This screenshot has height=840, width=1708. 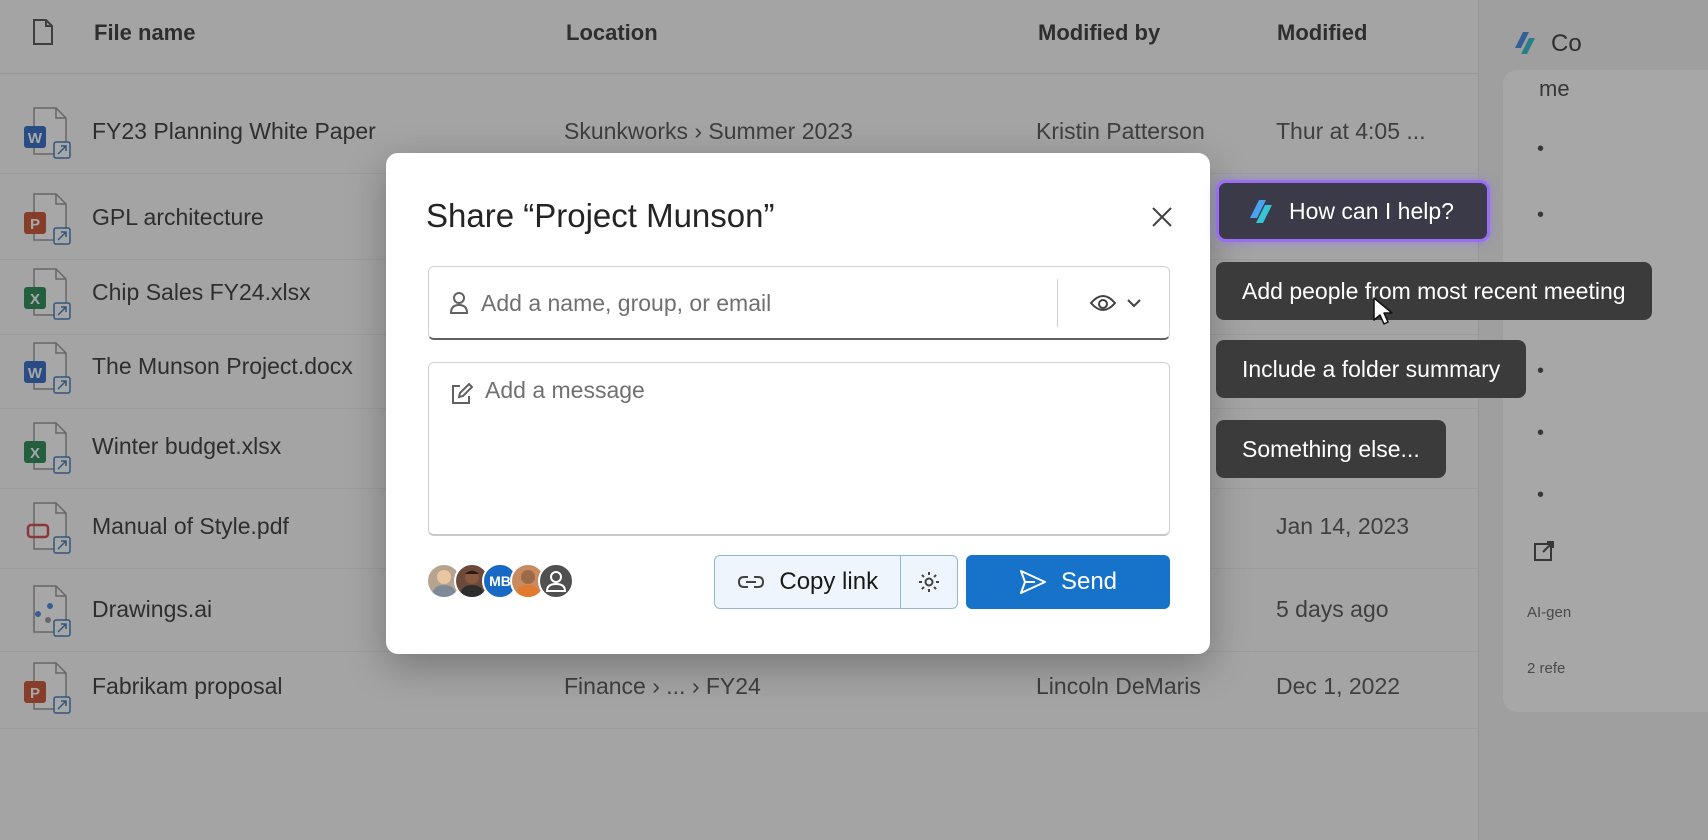 I want to click on suggestion-folder-summary: Include a folder summary, so click(x=1371, y=369).